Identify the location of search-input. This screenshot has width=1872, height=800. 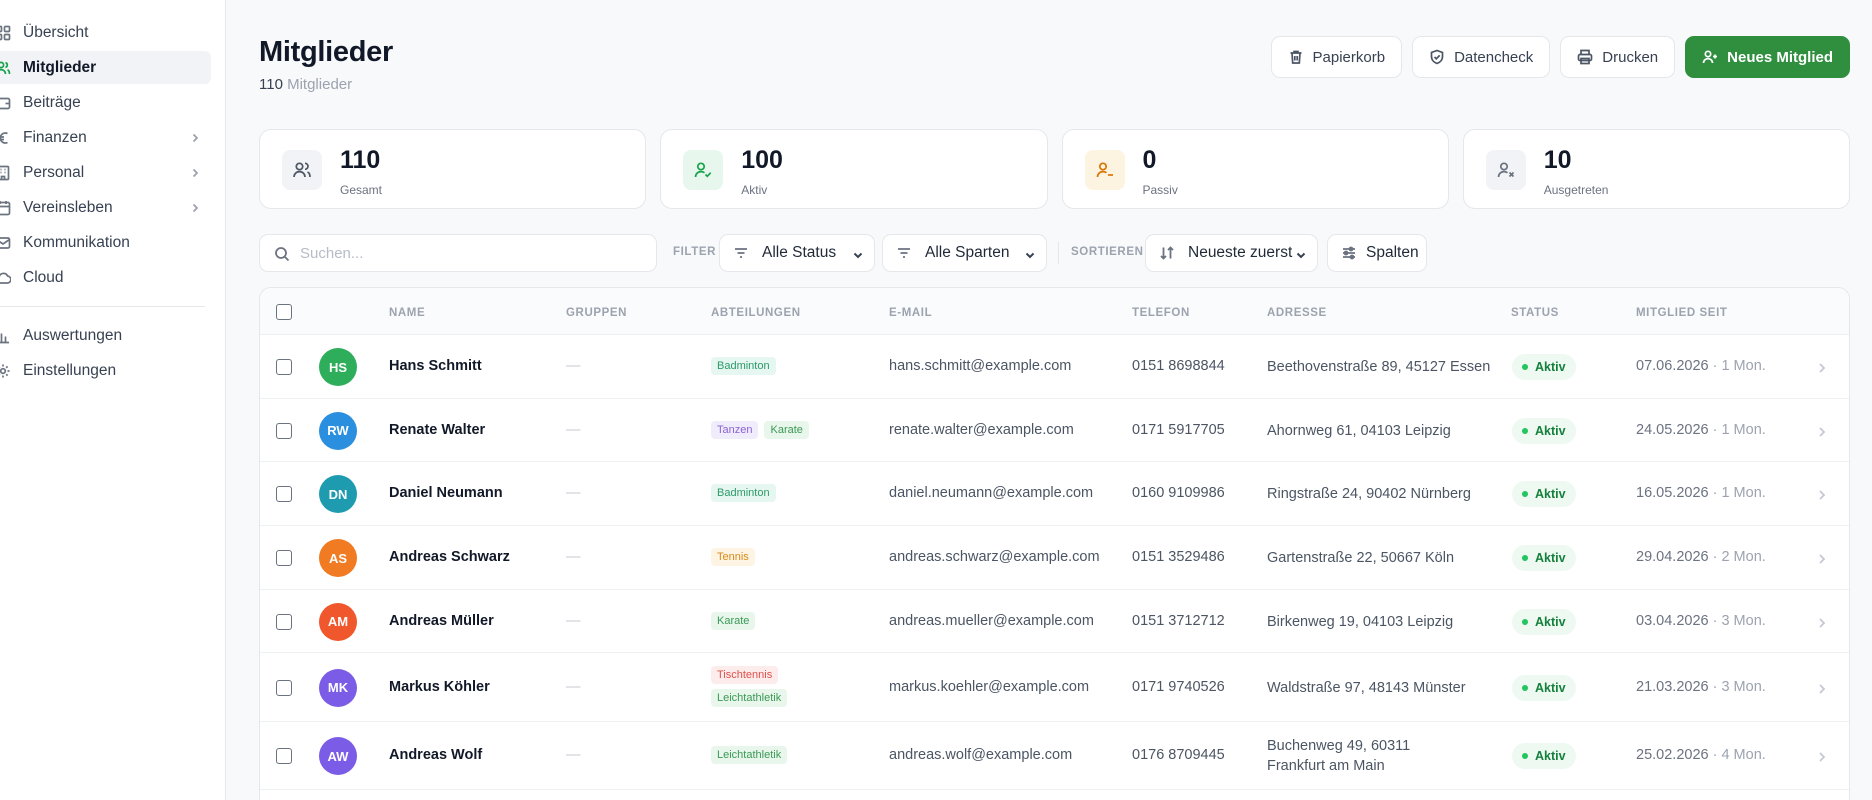
(470, 253).